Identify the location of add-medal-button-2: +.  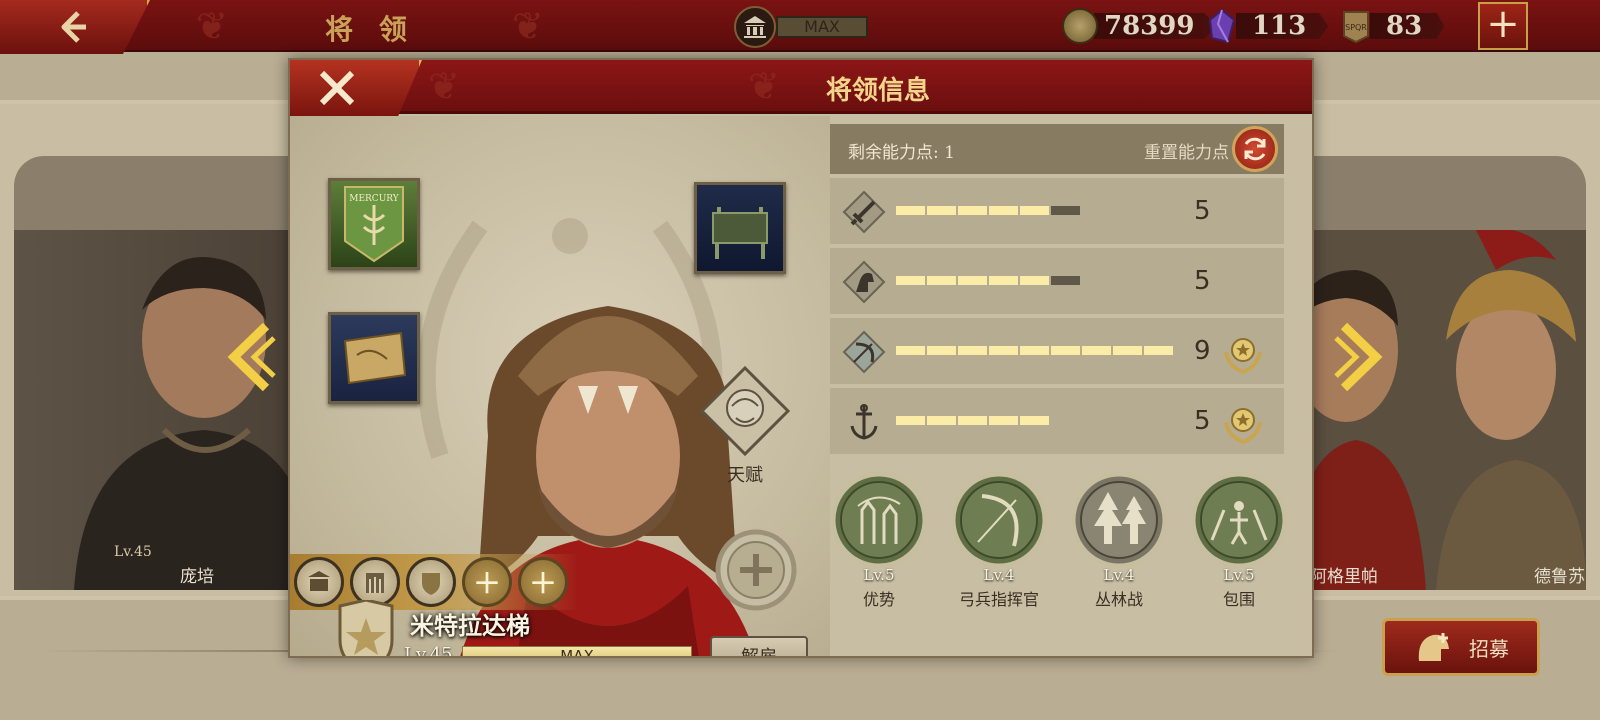
(543, 582).